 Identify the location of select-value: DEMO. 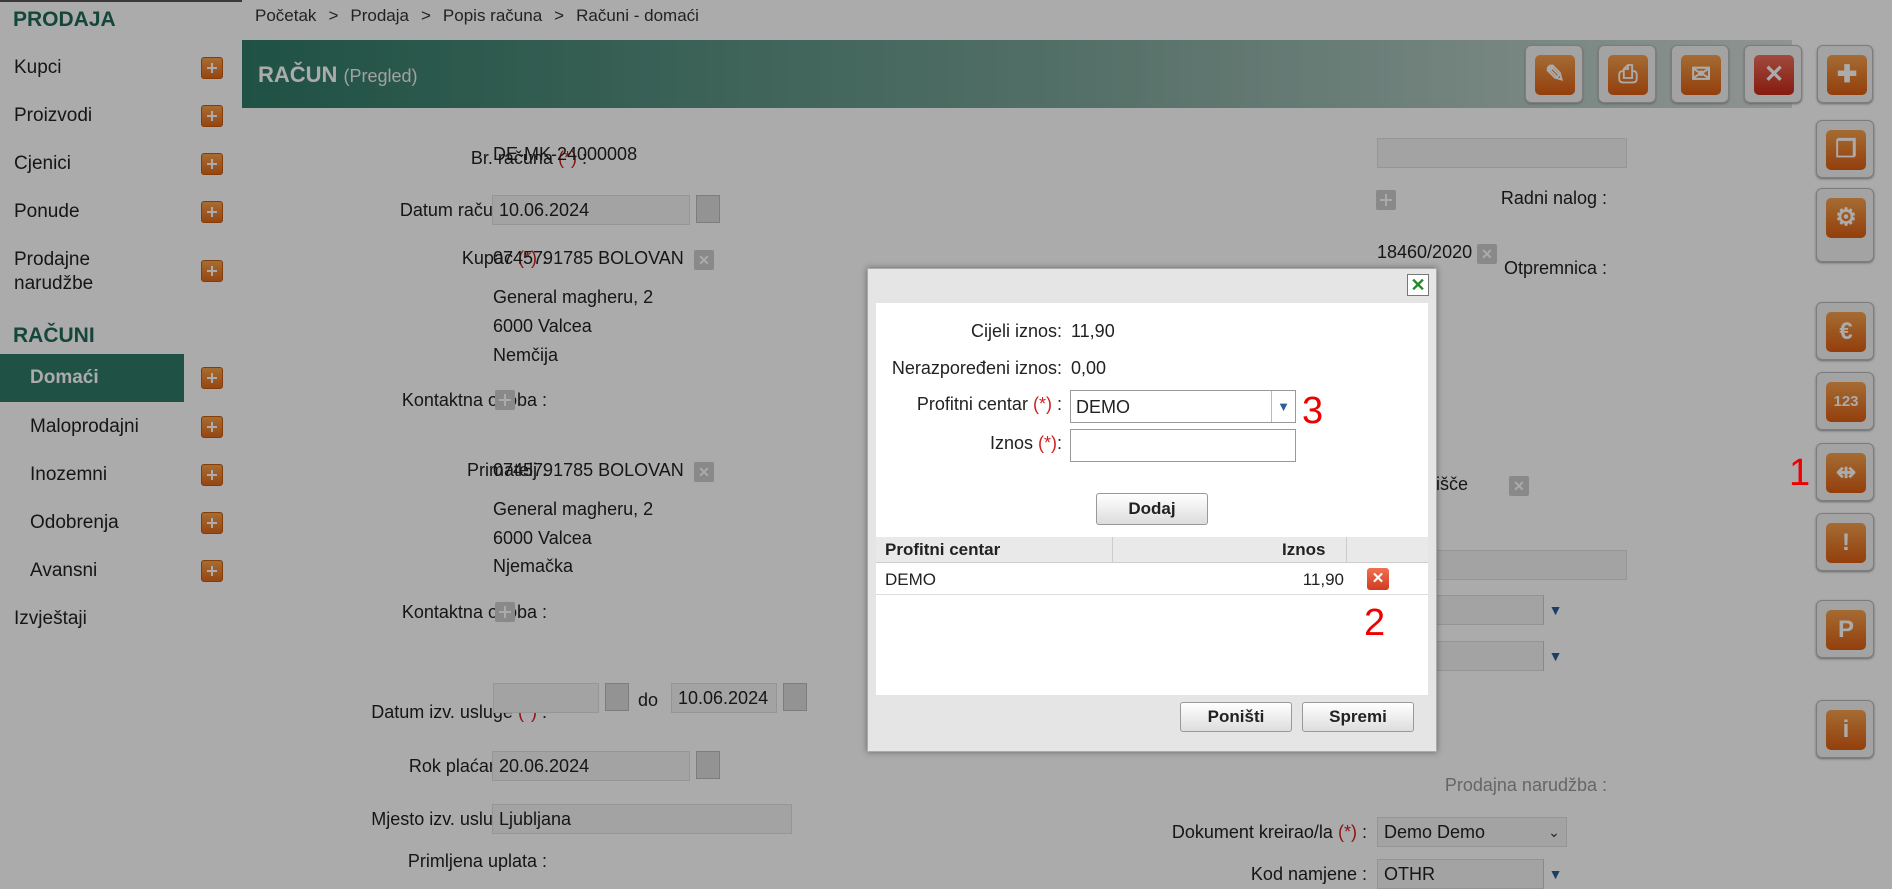
(1103, 407).